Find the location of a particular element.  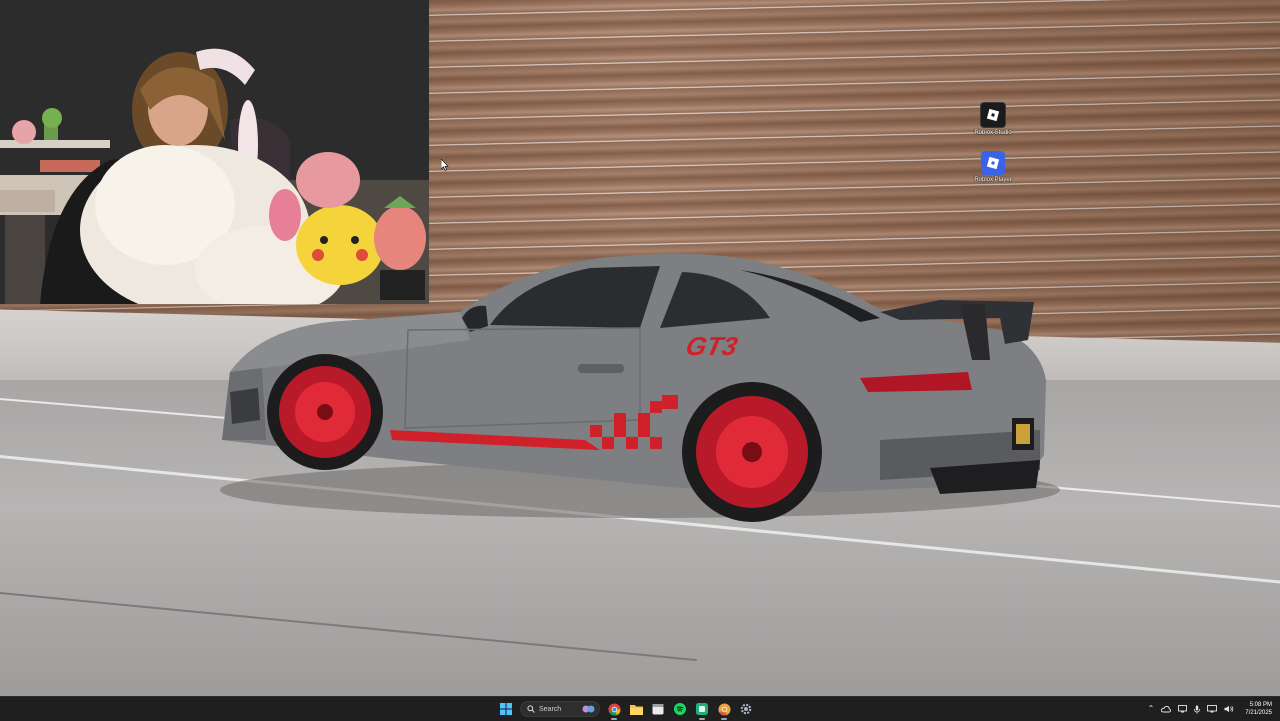

taskbar-calendar-app is located at coordinates (658, 709).